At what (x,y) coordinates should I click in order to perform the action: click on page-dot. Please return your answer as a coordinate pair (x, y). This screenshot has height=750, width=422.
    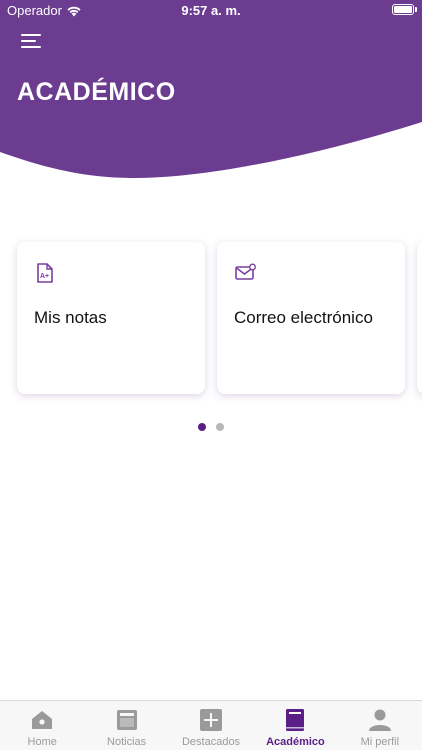
    Looking at the image, I should click on (220, 427).